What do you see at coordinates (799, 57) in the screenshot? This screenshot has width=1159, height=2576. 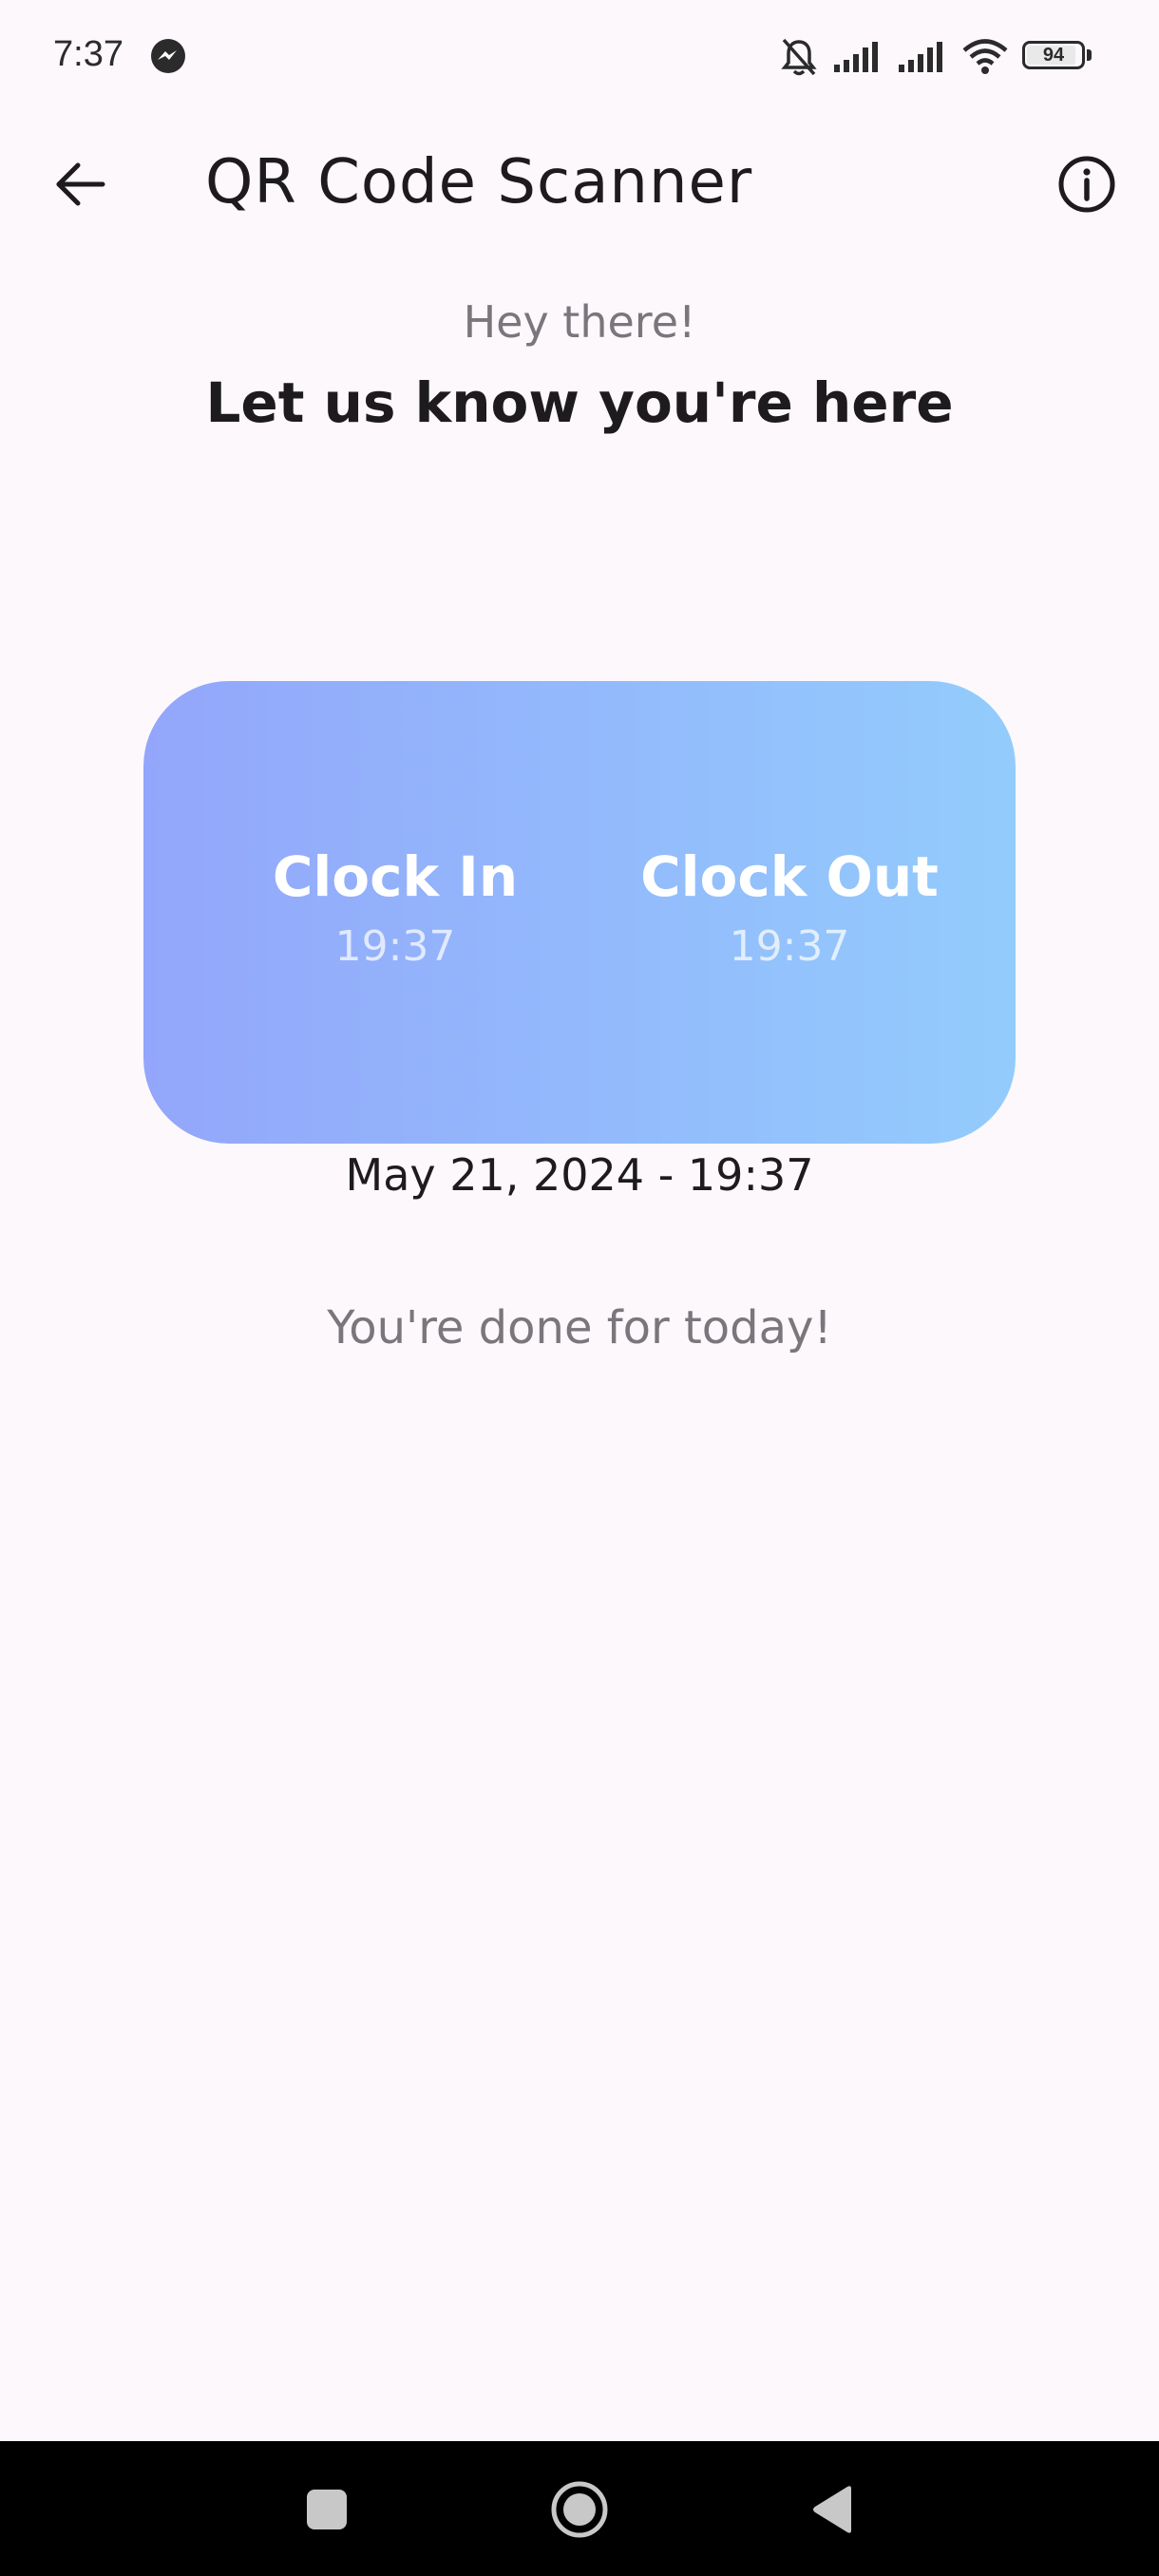 I see `bell-muted-icon` at bounding box center [799, 57].